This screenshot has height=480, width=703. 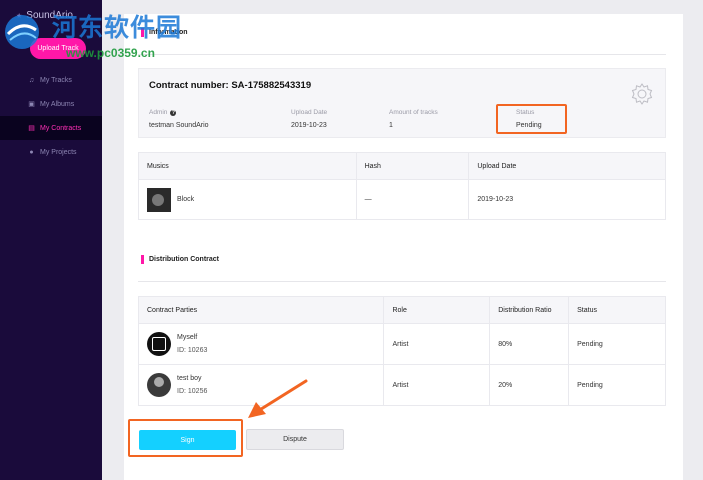 I want to click on section-title-text: Distribution Contract, so click(x=184, y=259).